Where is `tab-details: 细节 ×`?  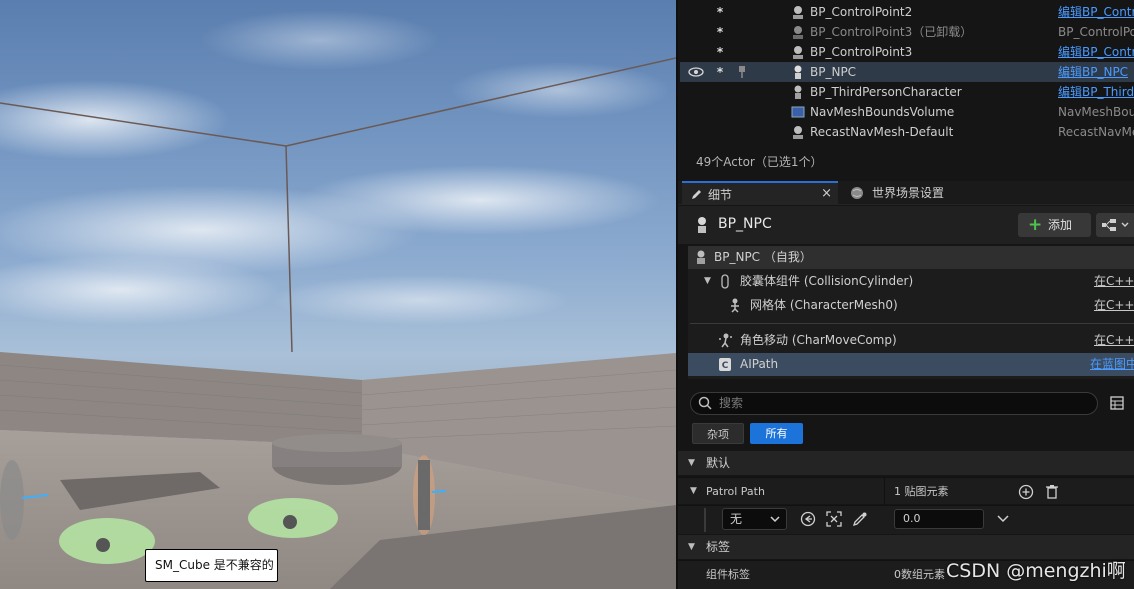 tab-details: 细节 × is located at coordinates (760, 193).